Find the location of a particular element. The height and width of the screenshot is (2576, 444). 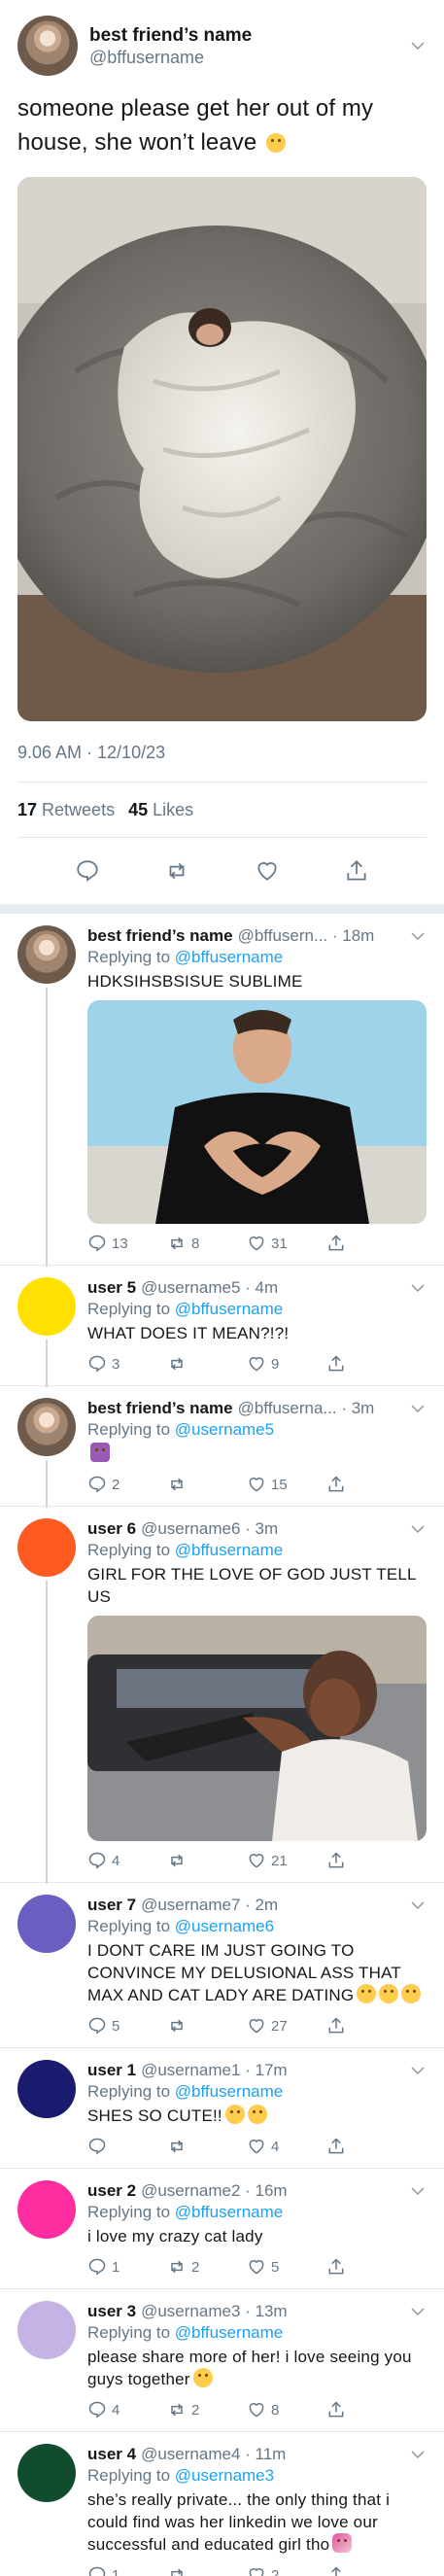

reply-action: 13 is located at coordinates (127, 1243).